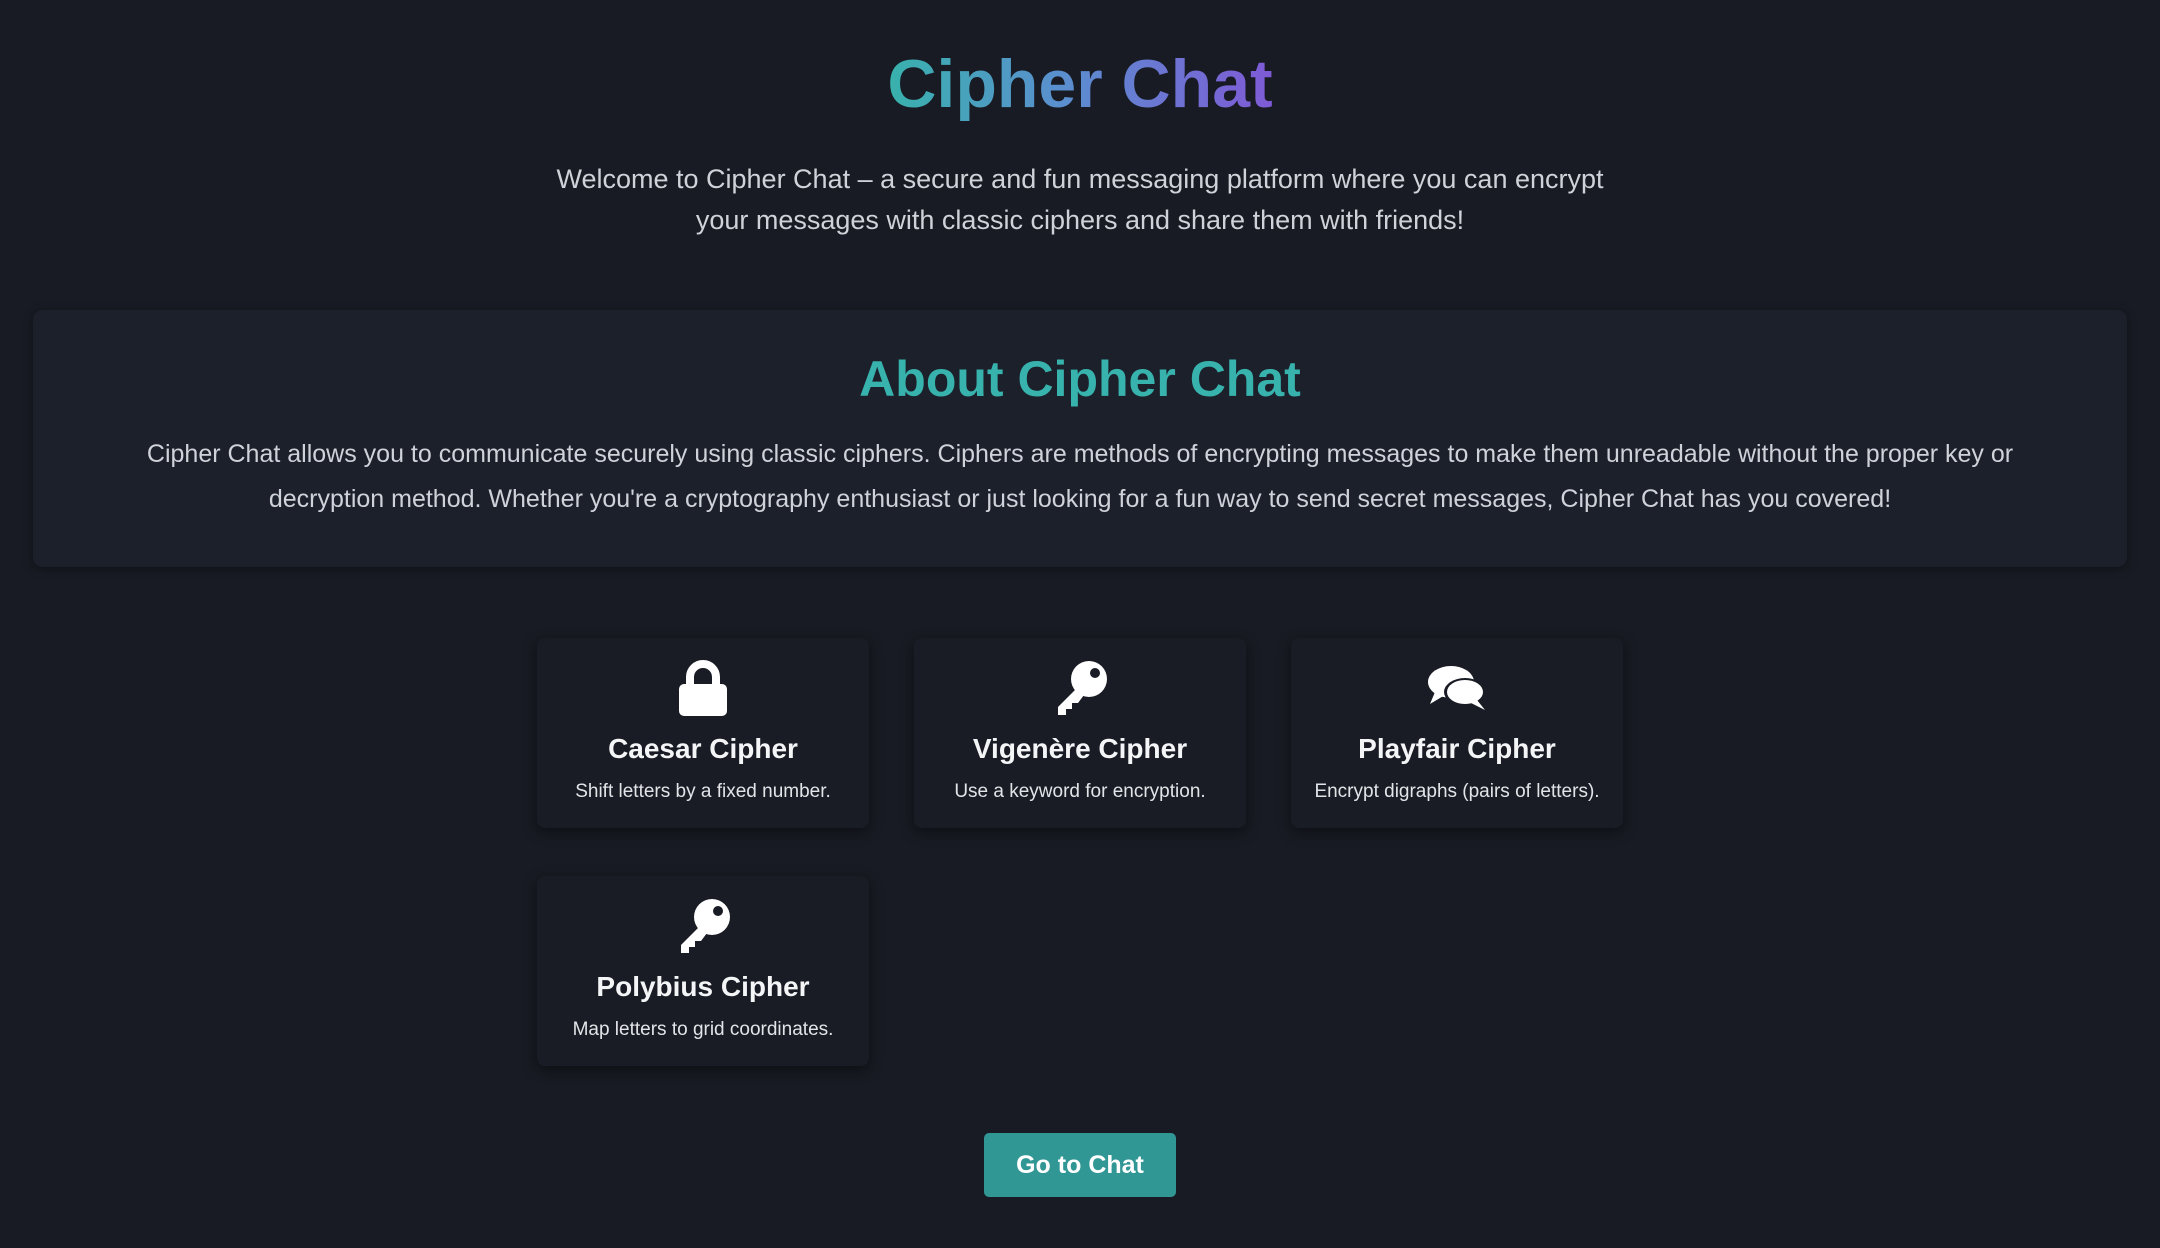  I want to click on go-to-chat-button: Go to Chat, so click(1080, 1165).